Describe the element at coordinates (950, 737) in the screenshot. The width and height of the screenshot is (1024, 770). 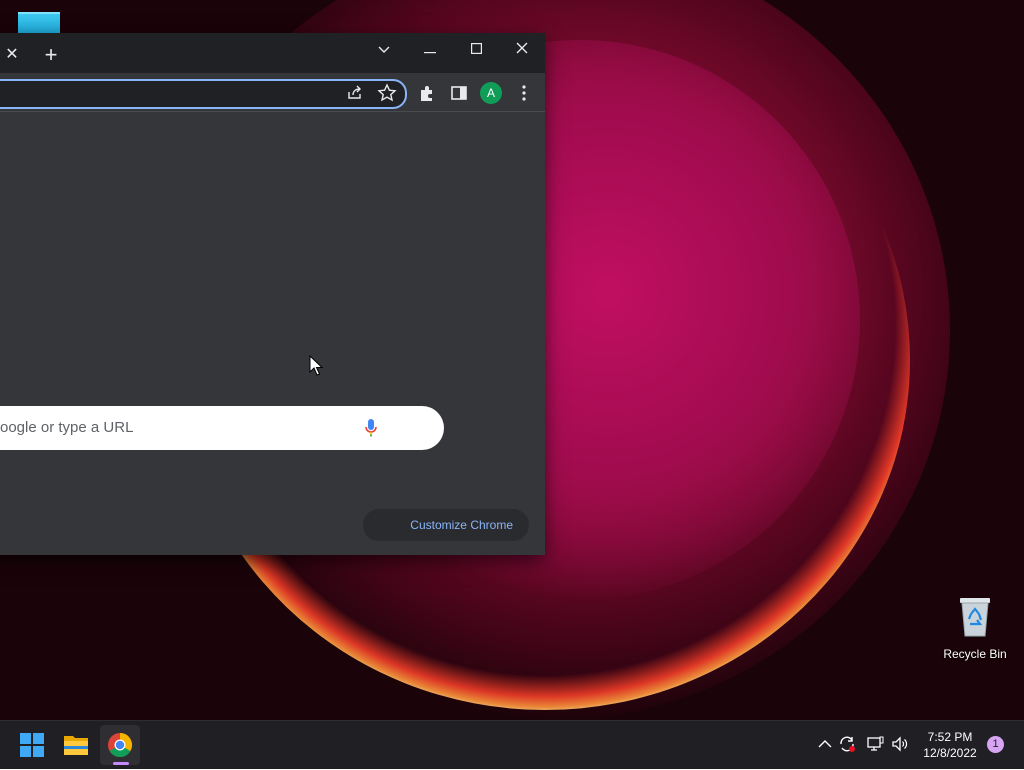
I see `clock-time: 7:52 PM` at that location.